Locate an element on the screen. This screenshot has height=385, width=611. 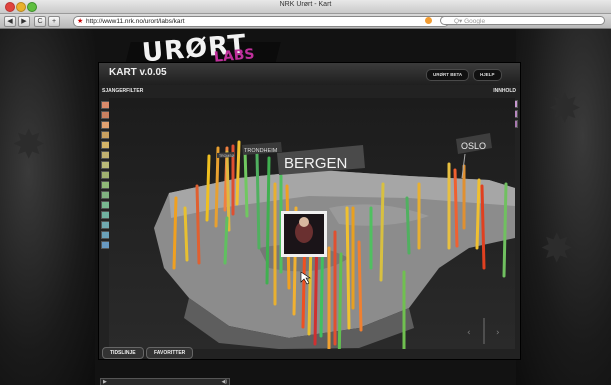
volume-icon: ◀) is located at coordinates (224, 382).